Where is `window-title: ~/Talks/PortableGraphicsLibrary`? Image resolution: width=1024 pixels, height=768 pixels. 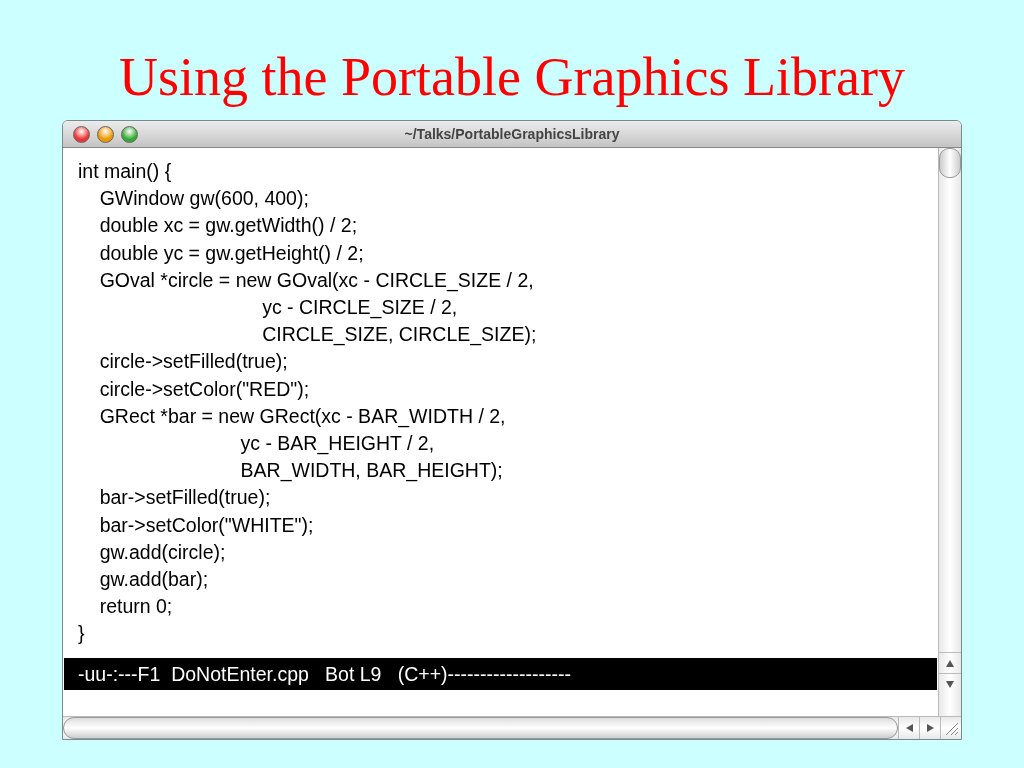 window-title: ~/Talks/PortableGraphicsLibrary is located at coordinates (512, 134).